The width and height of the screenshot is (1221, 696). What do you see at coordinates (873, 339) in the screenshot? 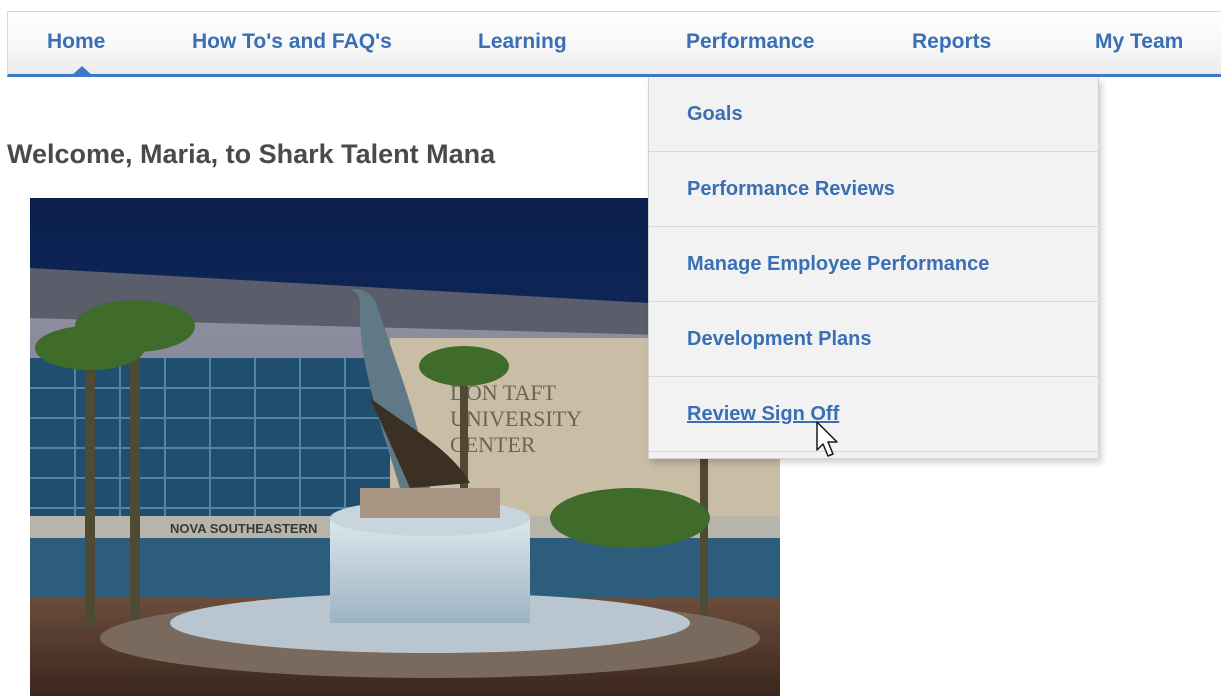
I see `menu-item-development-plans: Development Plans` at bounding box center [873, 339].